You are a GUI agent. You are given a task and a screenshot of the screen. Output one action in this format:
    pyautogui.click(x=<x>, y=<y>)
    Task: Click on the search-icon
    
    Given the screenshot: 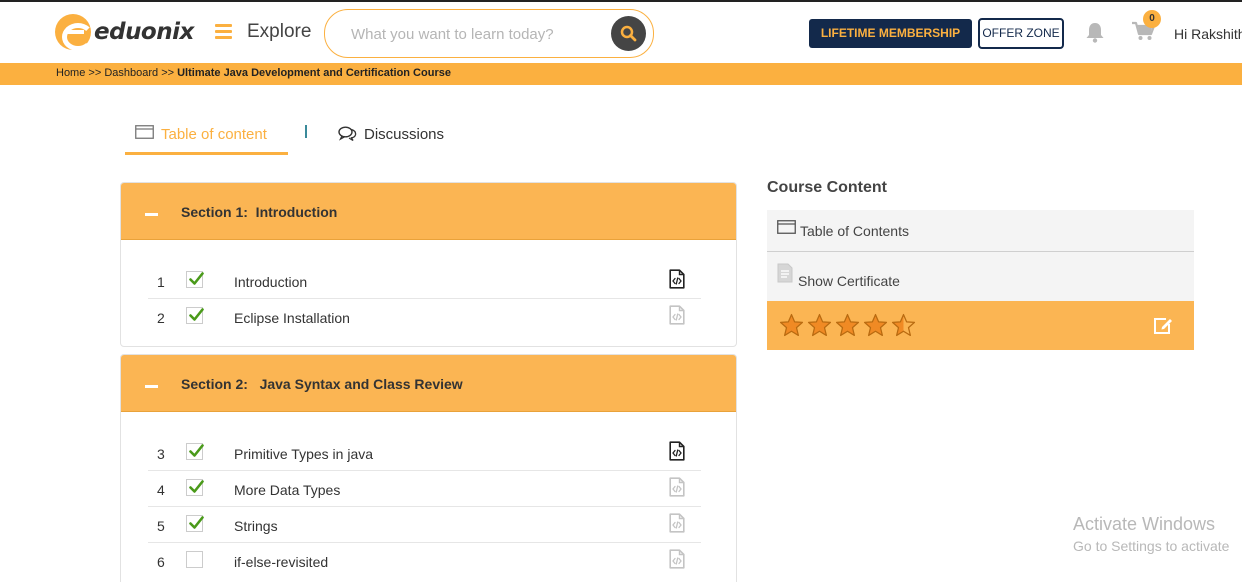 What is the action you would take?
    pyautogui.click(x=628, y=33)
    